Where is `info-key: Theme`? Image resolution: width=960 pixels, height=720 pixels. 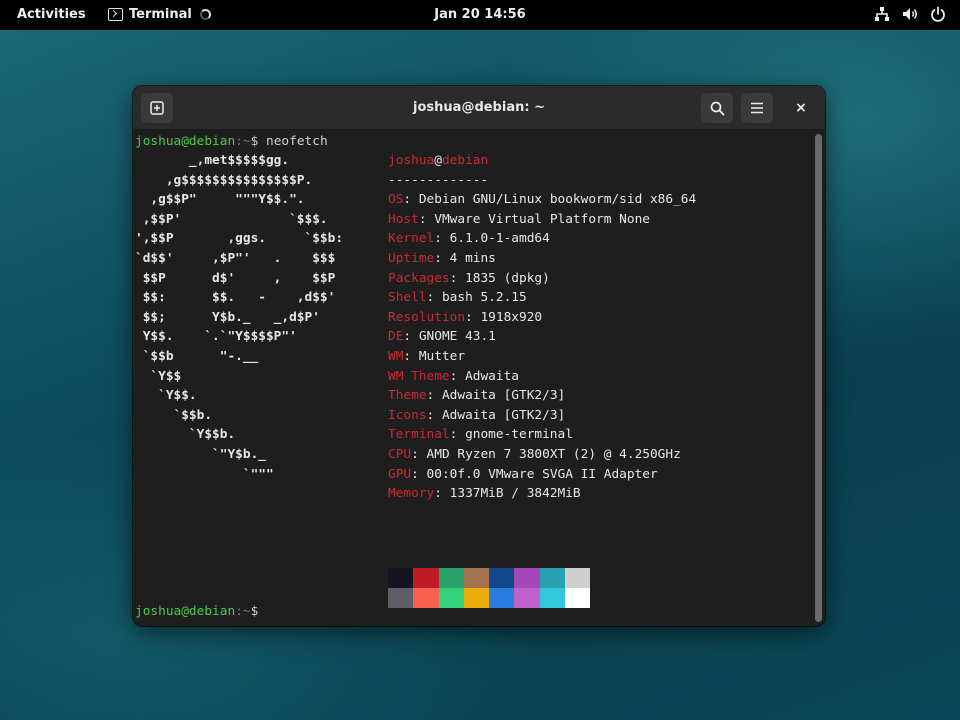 info-key: Theme is located at coordinates (407, 396).